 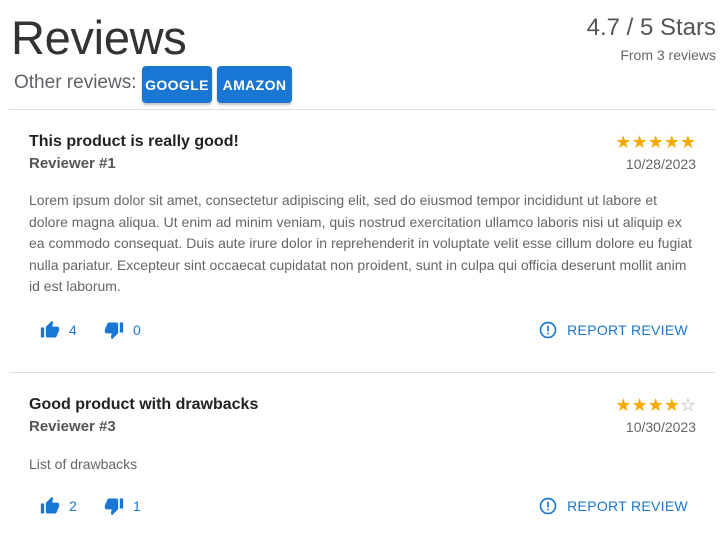 What do you see at coordinates (362, 109) in the screenshot?
I see `header-divider` at bounding box center [362, 109].